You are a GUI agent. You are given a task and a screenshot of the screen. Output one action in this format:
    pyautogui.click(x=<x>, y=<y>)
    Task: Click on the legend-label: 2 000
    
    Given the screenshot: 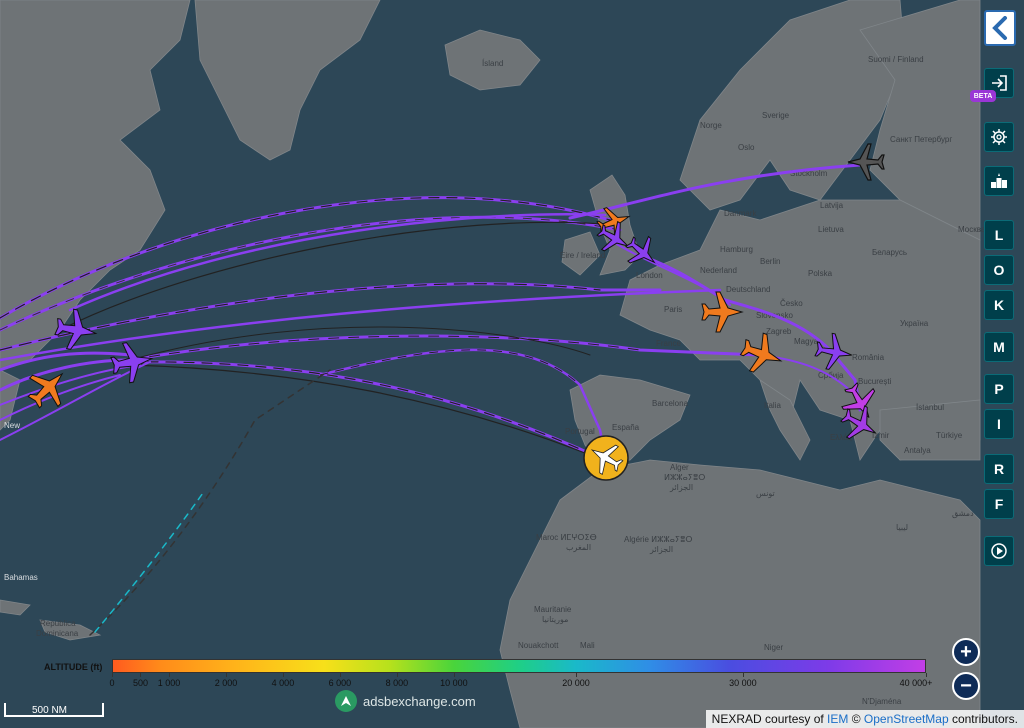 What is the action you would take?
    pyautogui.click(x=226, y=683)
    